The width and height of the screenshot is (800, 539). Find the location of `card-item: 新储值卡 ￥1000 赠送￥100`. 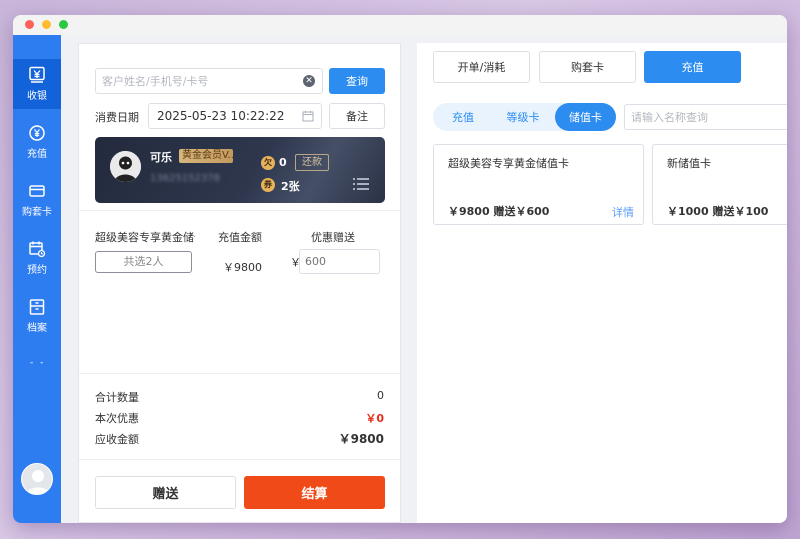

card-item: 新储值卡 ￥1000 赠送￥100 is located at coordinates (719, 184).